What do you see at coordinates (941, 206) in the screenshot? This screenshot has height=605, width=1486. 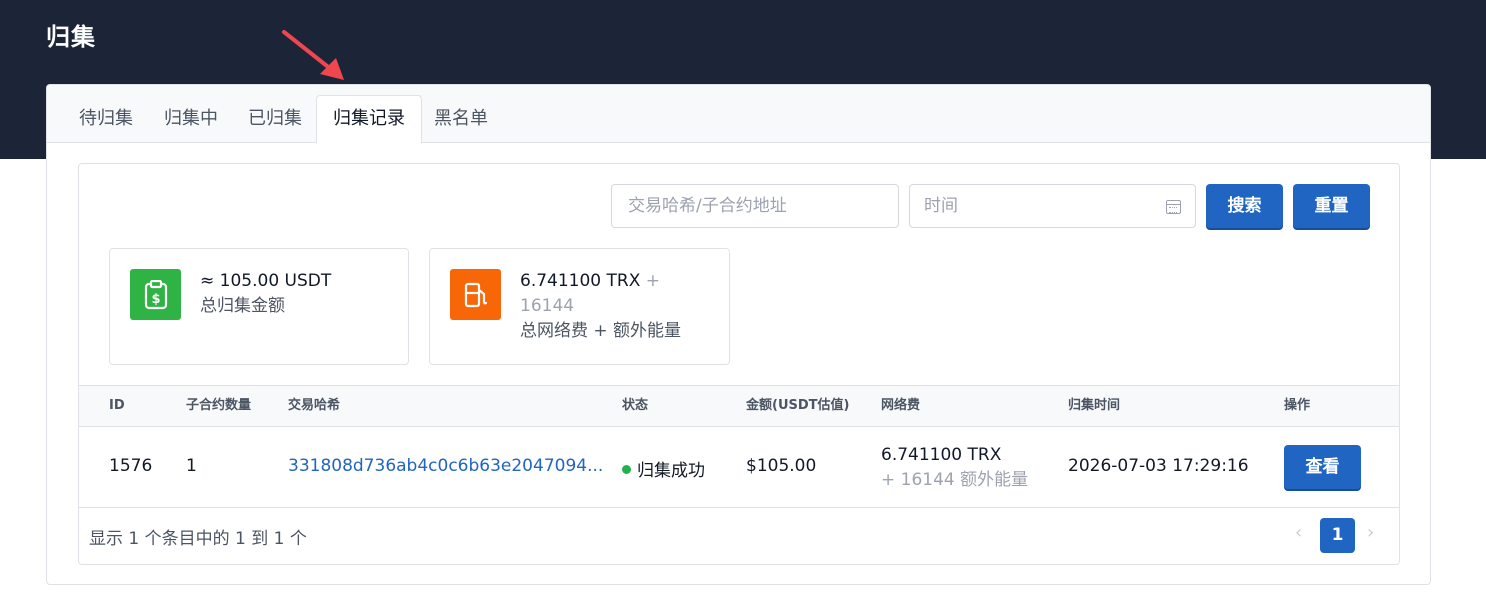 I see `time-placeholder: 时间` at bounding box center [941, 206].